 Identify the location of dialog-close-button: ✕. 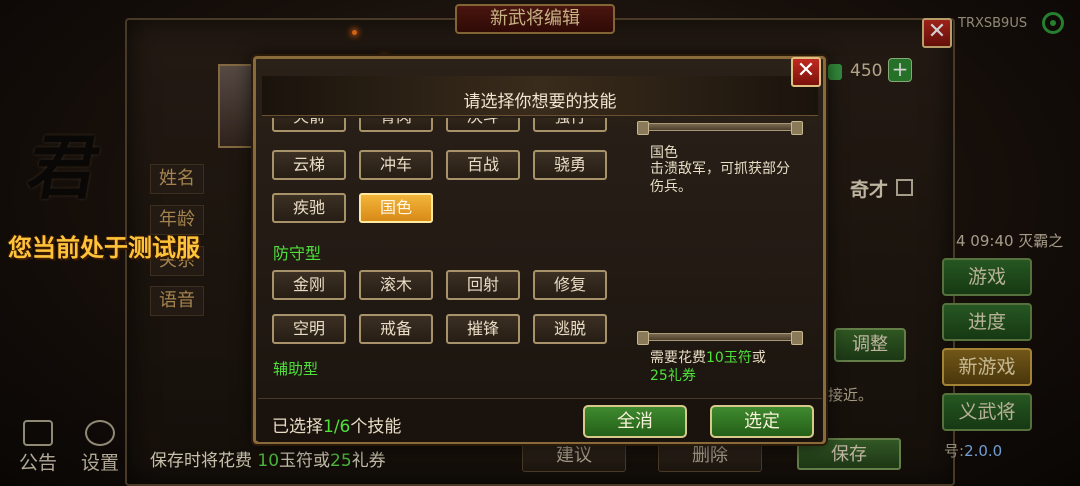
(806, 72).